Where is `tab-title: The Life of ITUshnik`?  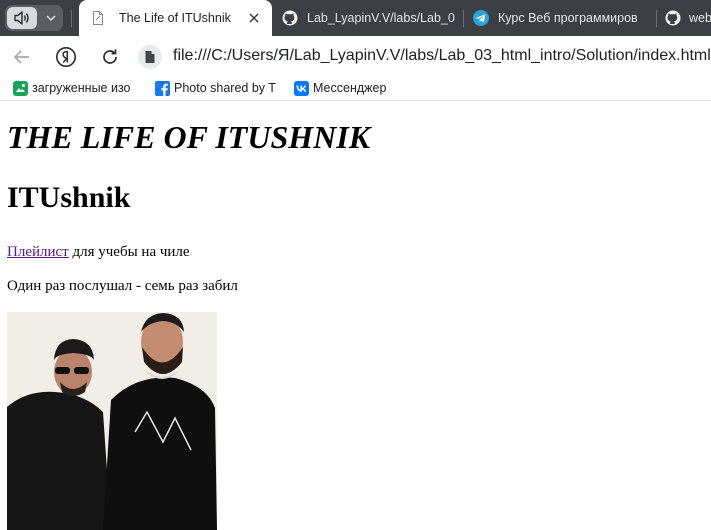 tab-title: The Life of ITUshnik is located at coordinates (175, 18).